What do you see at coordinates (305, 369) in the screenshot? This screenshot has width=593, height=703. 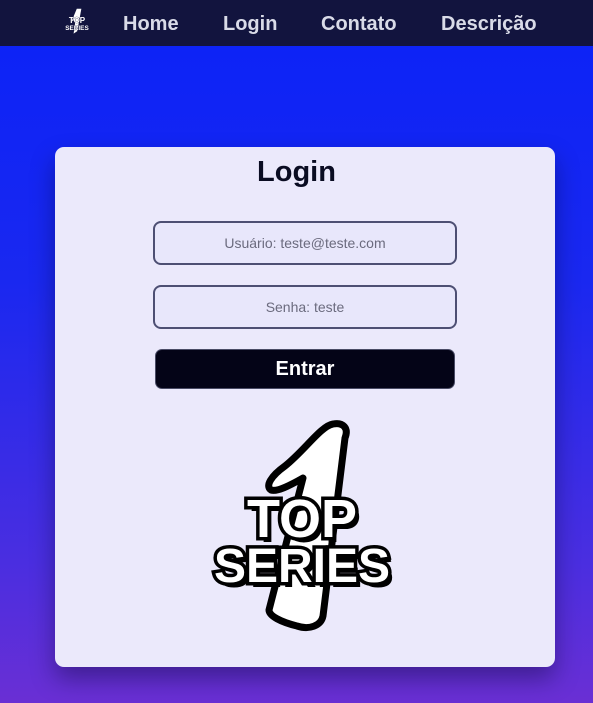 I see `submit-button: Entrar` at bounding box center [305, 369].